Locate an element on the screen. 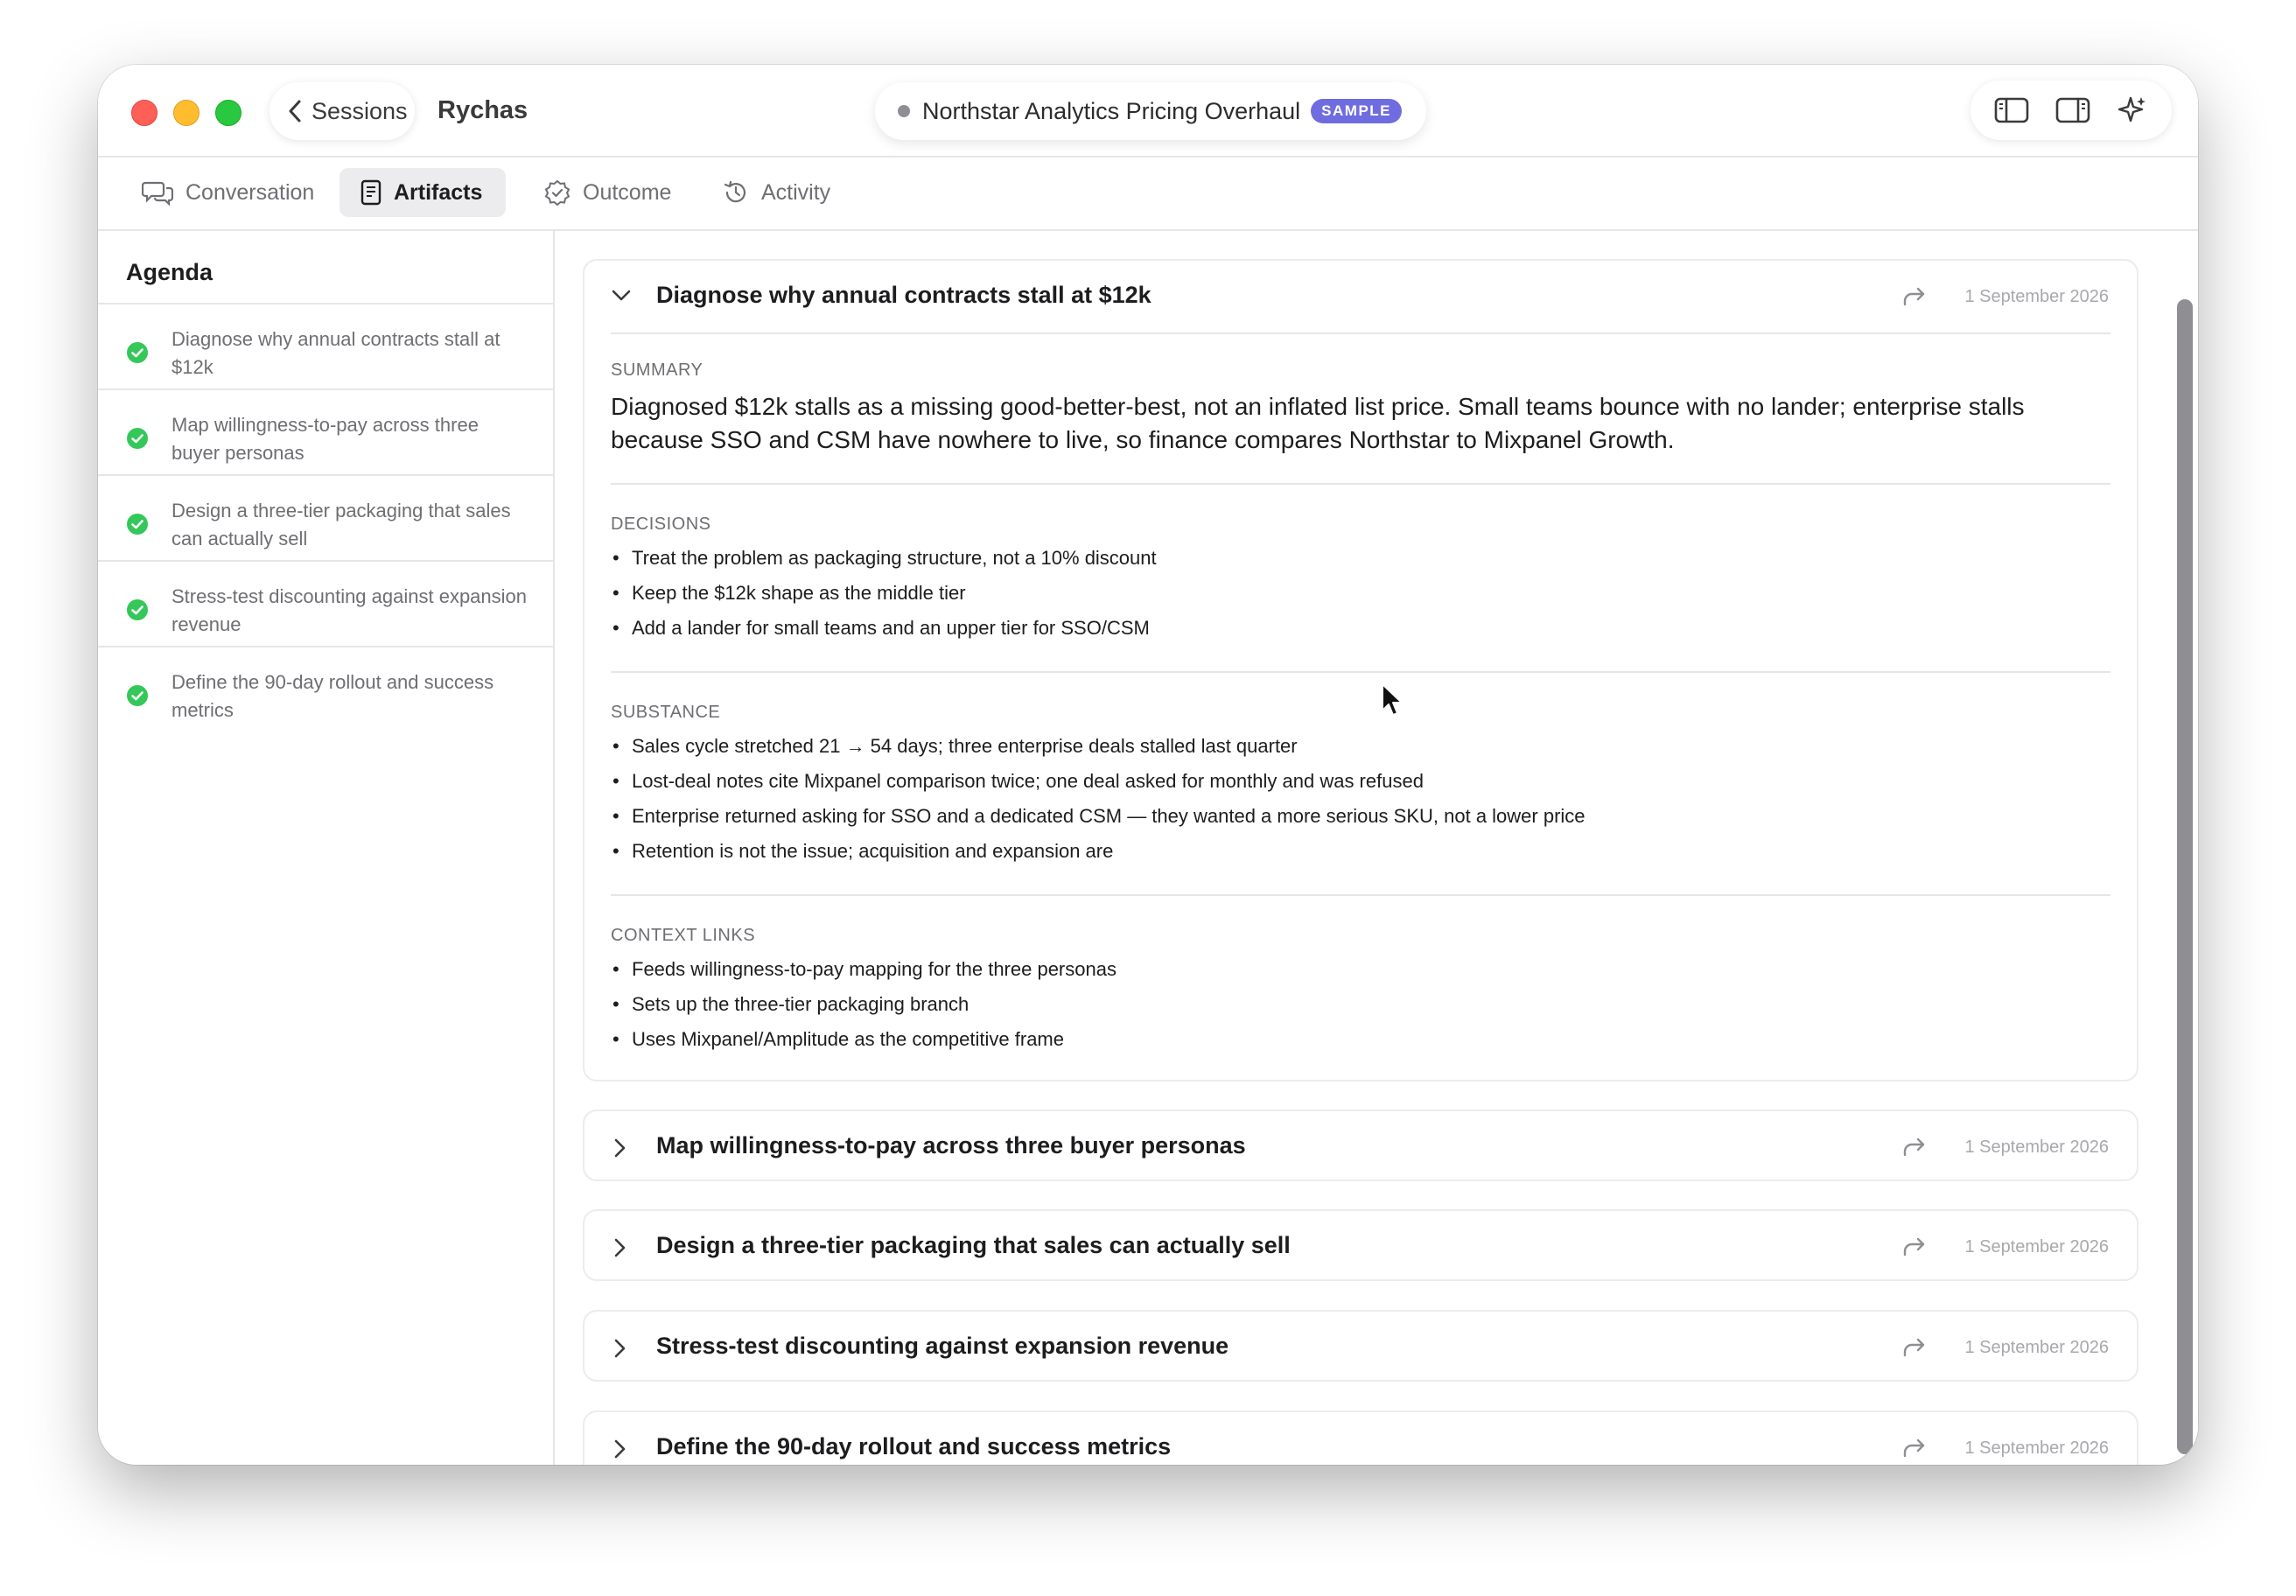 This screenshot has width=2296, height=1596. tab-artifacts-label: Artifacts is located at coordinates (438, 192).